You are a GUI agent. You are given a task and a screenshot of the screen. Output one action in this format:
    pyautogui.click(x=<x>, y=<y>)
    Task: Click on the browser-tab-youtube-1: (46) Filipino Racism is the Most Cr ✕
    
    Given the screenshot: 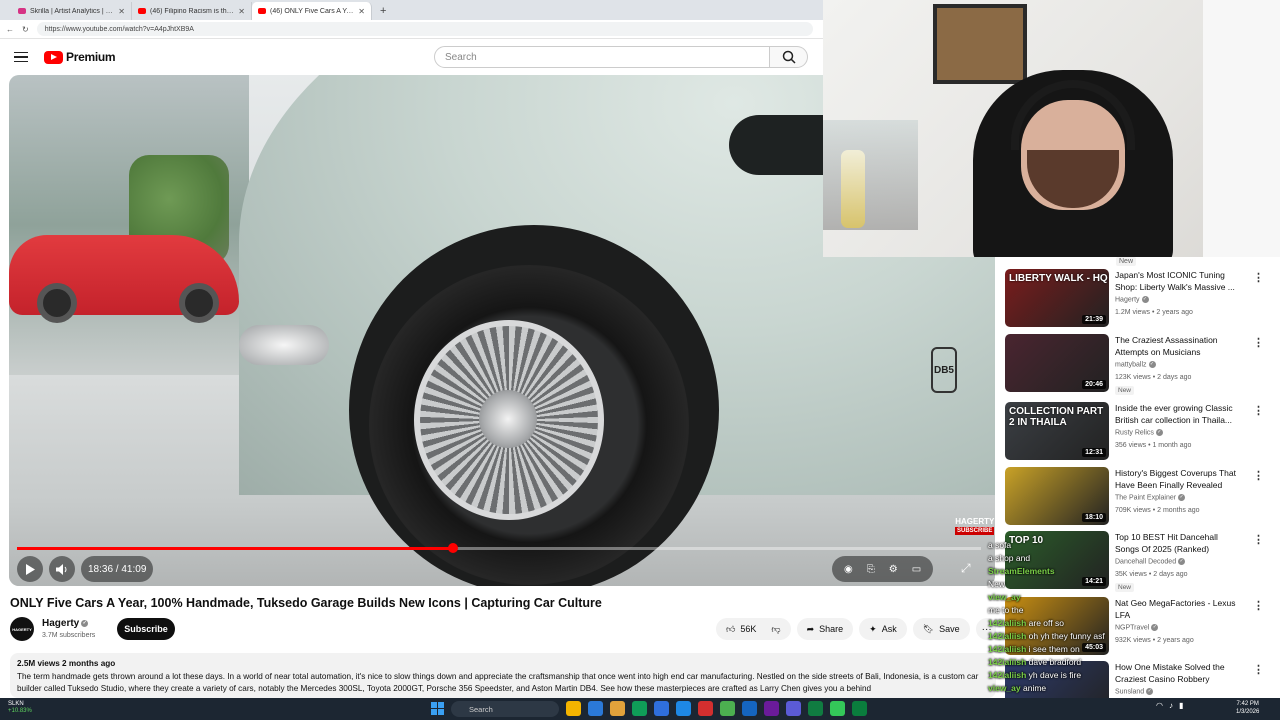 What is the action you would take?
    pyautogui.click(x=192, y=11)
    